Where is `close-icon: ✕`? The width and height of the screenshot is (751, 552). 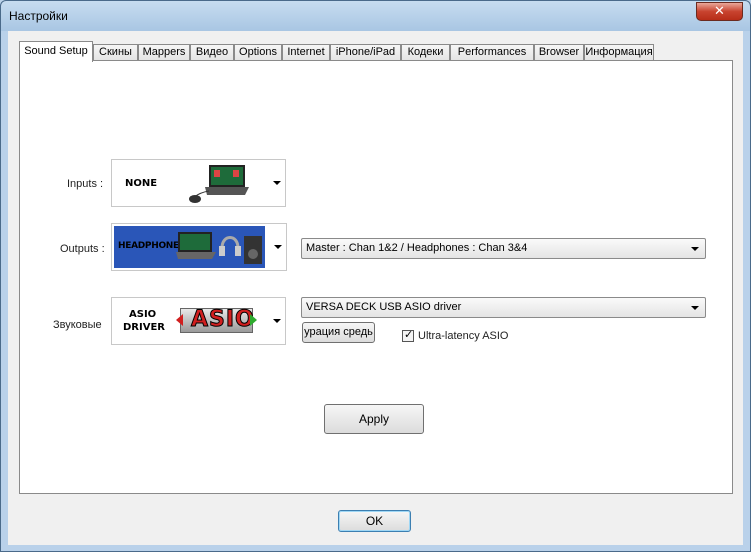 close-icon: ✕ is located at coordinates (719, 11).